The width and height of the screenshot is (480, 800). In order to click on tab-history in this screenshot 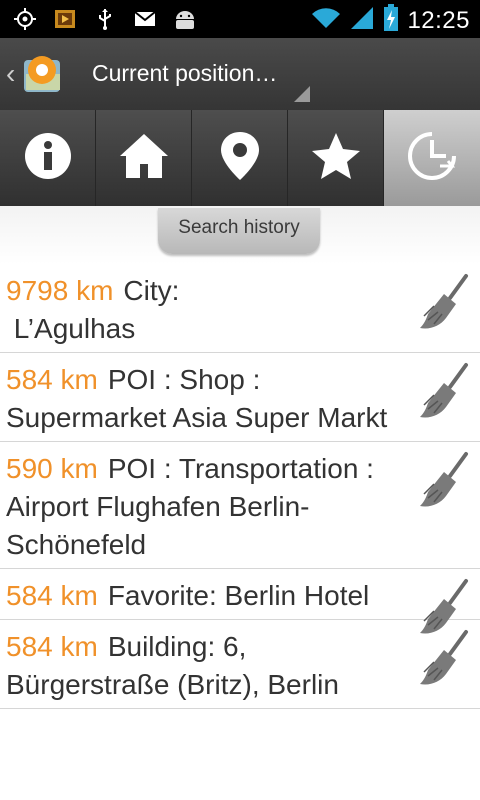, I will do `click(432, 158)`.